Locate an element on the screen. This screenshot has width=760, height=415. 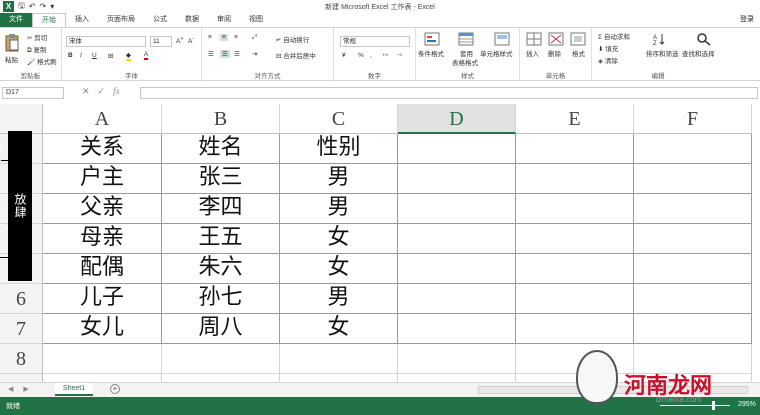
wrap-text-button: ↵ 自动换行 is located at coordinates (292, 39).